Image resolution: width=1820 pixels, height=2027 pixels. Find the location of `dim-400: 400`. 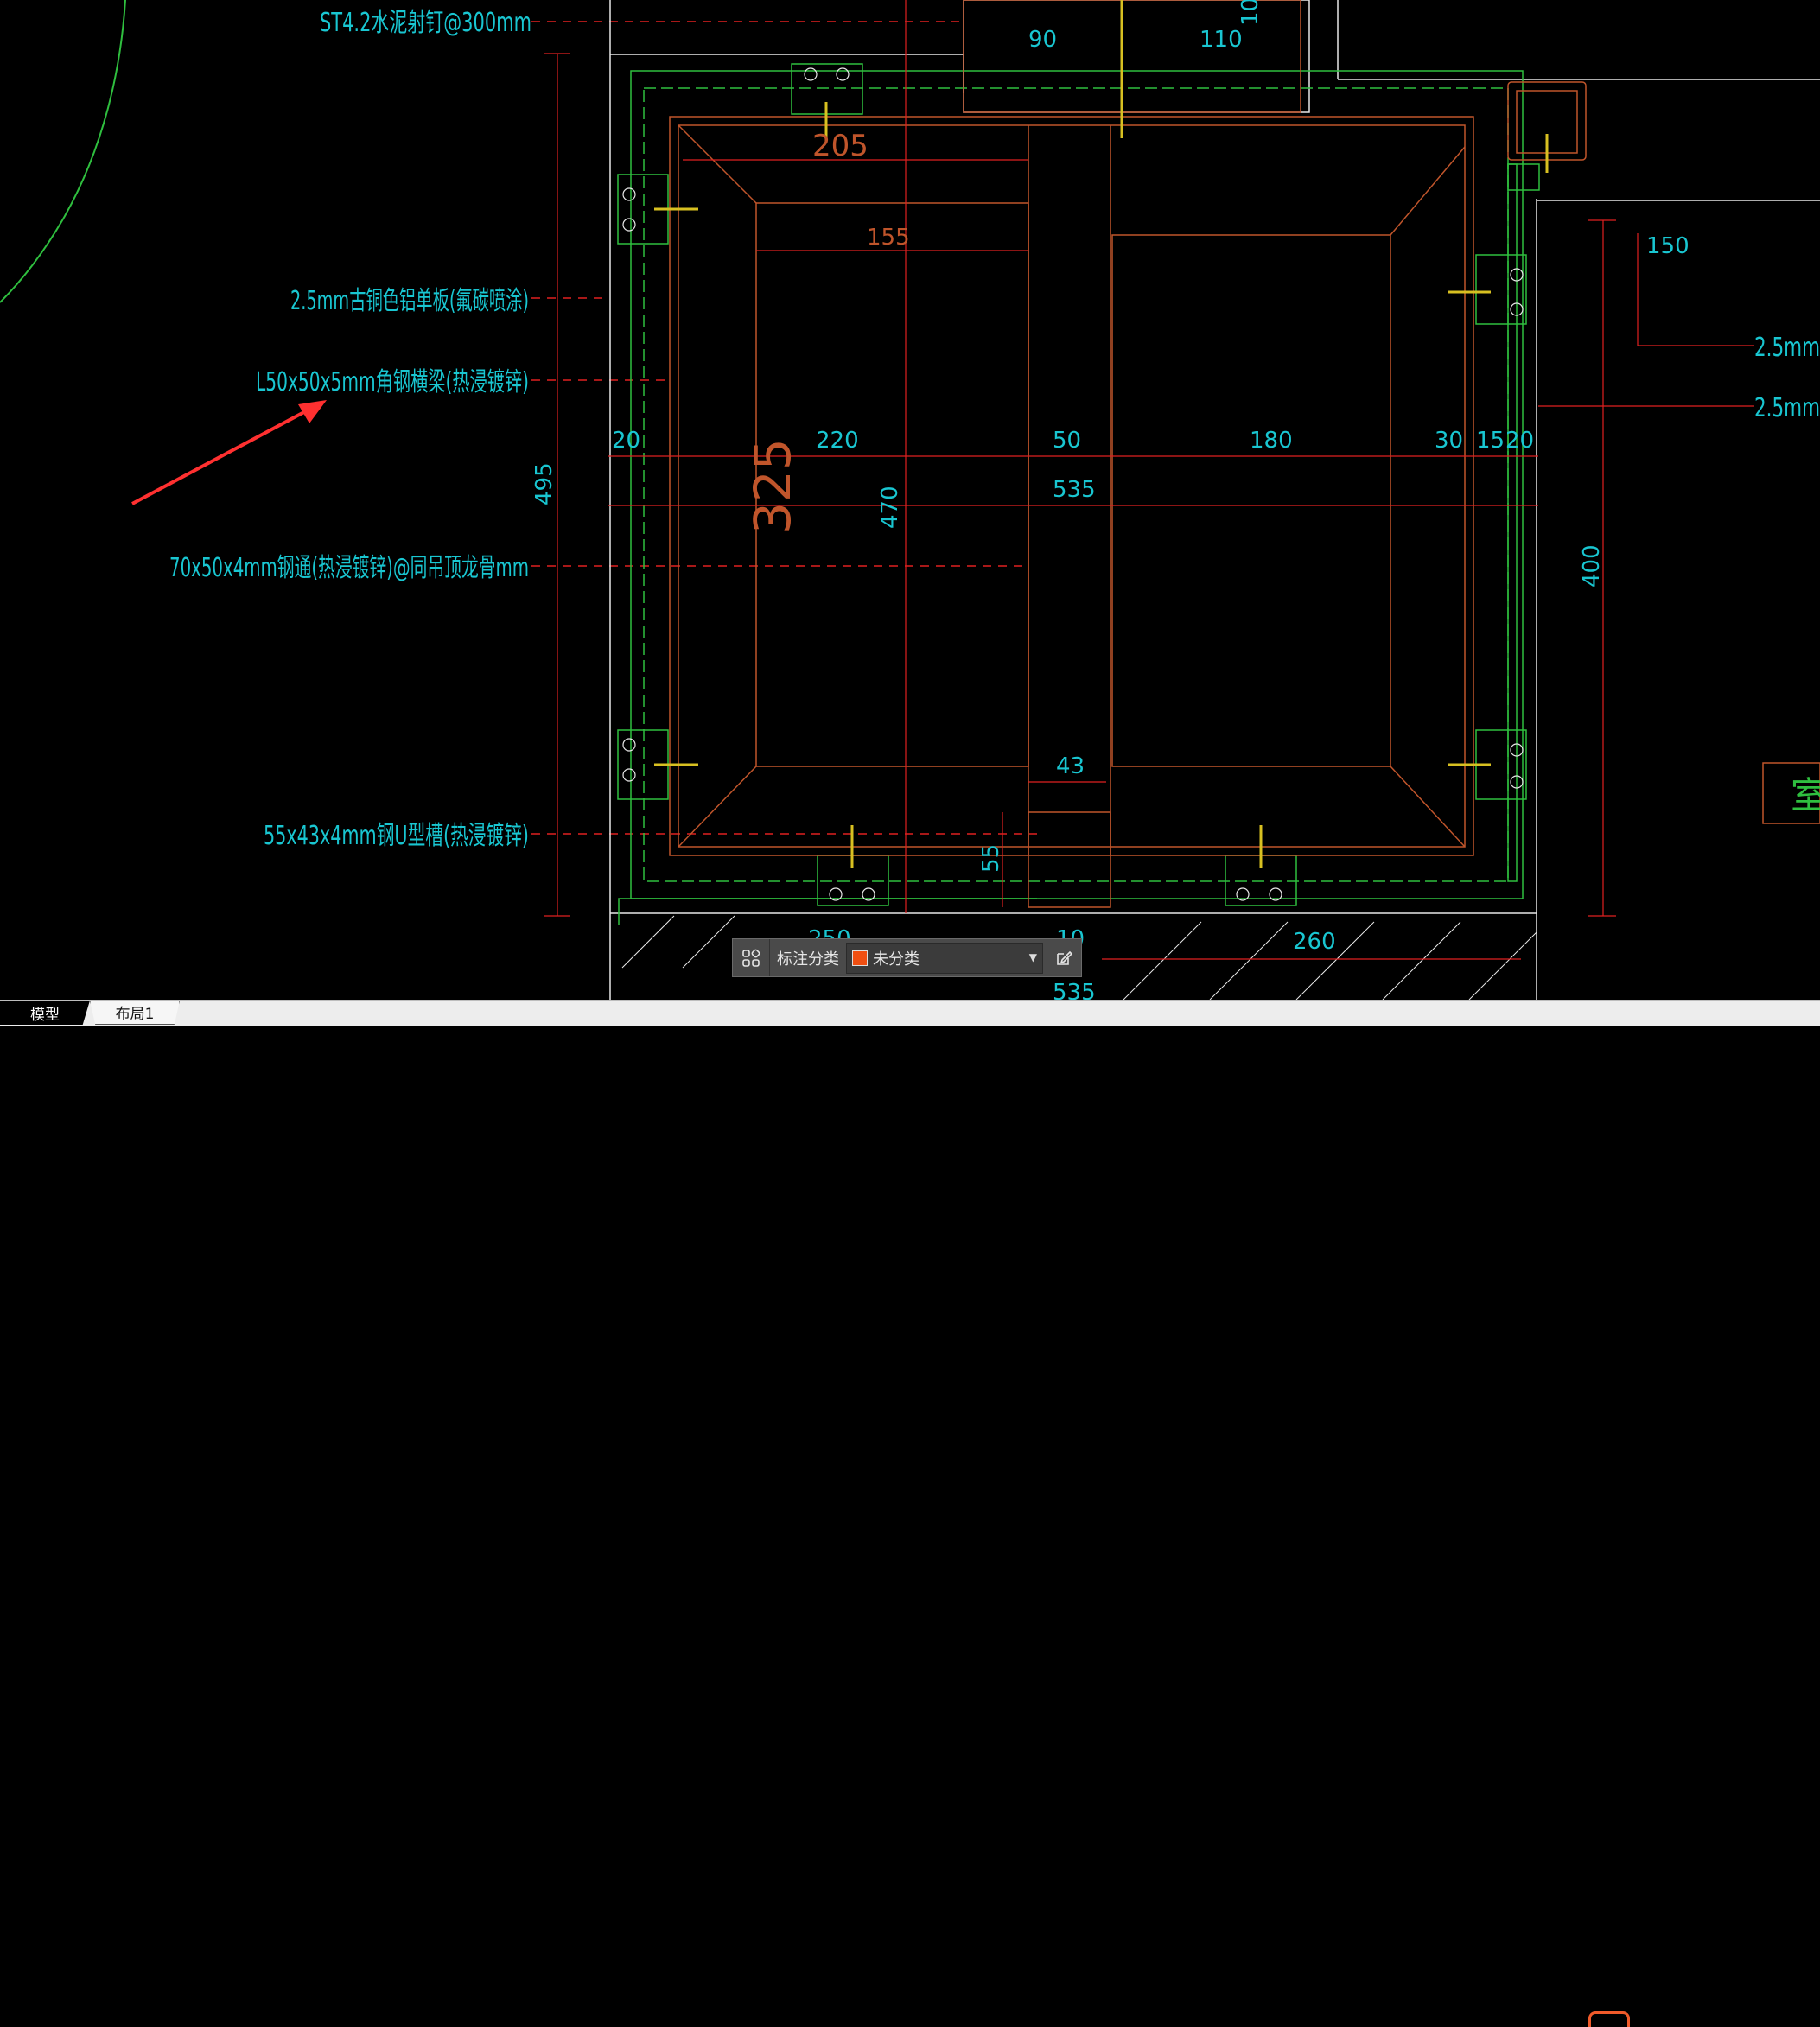

dim-400: 400 is located at coordinates (1592, 566).